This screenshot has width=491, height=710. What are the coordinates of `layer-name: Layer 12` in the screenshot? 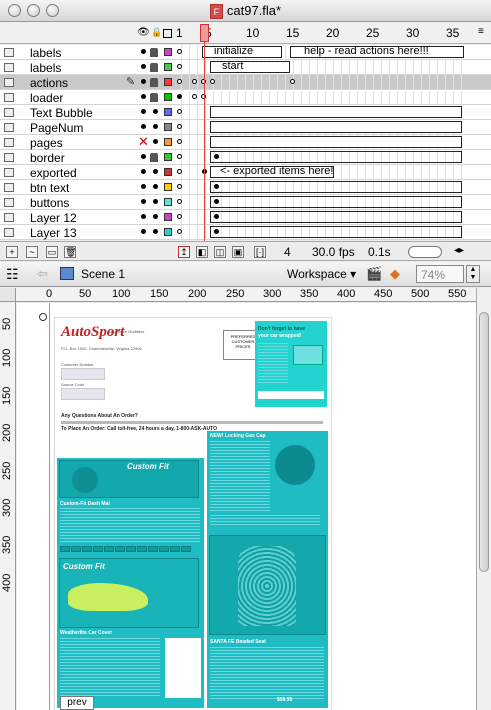 It's located at (53, 218).